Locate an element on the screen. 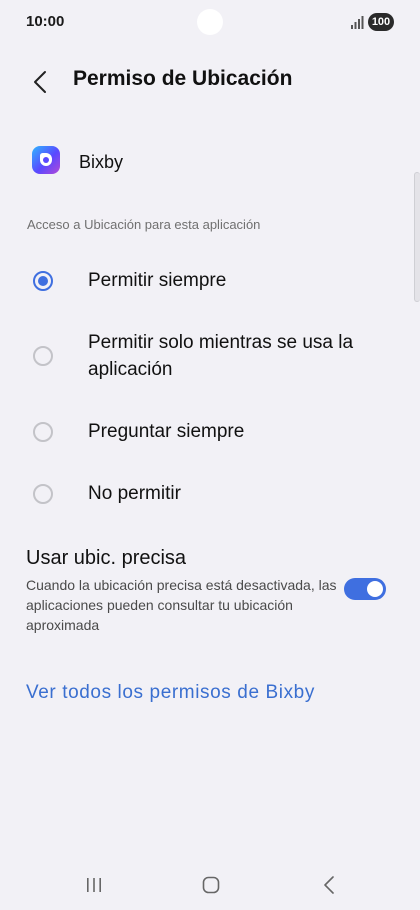  radio-allow-while-using is located at coordinates (43, 356).